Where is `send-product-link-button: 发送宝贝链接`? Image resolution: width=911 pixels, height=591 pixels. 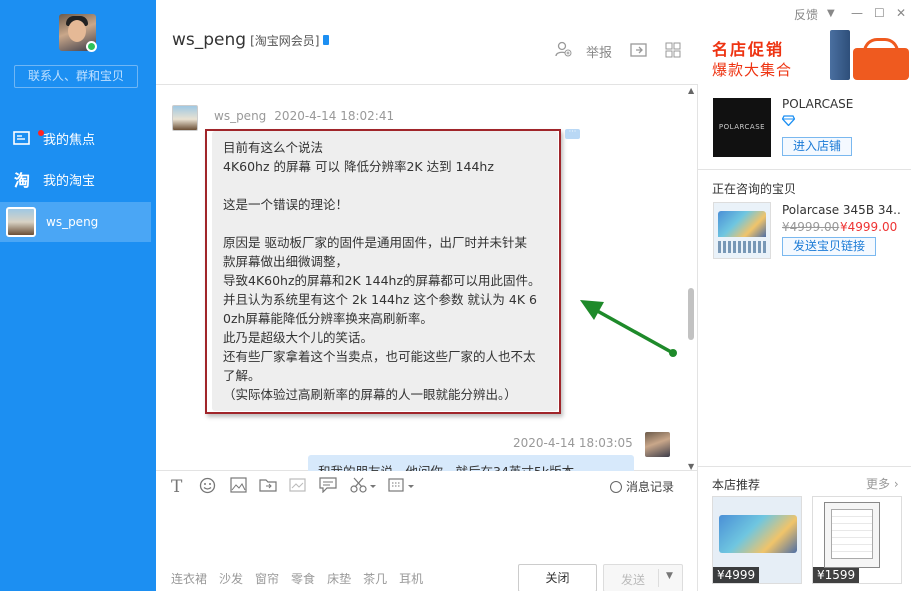
send-product-link-button: 发送宝贝链接 is located at coordinates (829, 246).